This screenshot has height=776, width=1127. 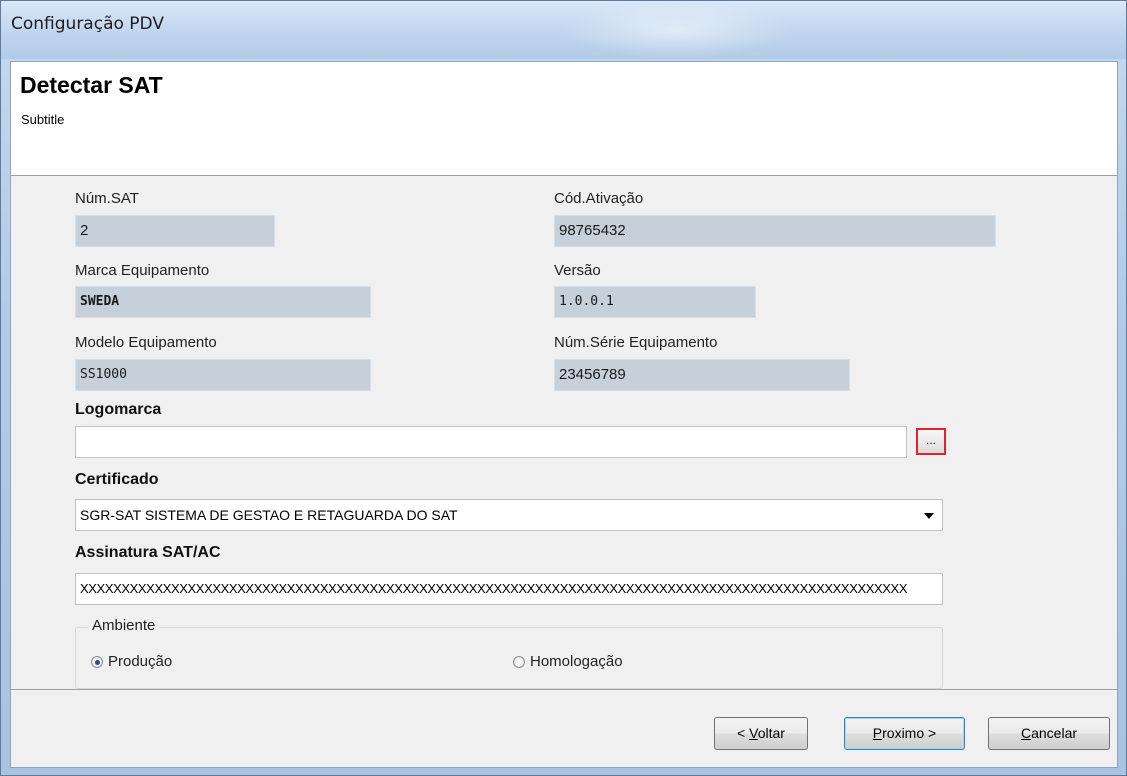 What do you see at coordinates (909, 733) in the screenshot?
I see `next-button-rest: roximo >` at bounding box center [909, 733].